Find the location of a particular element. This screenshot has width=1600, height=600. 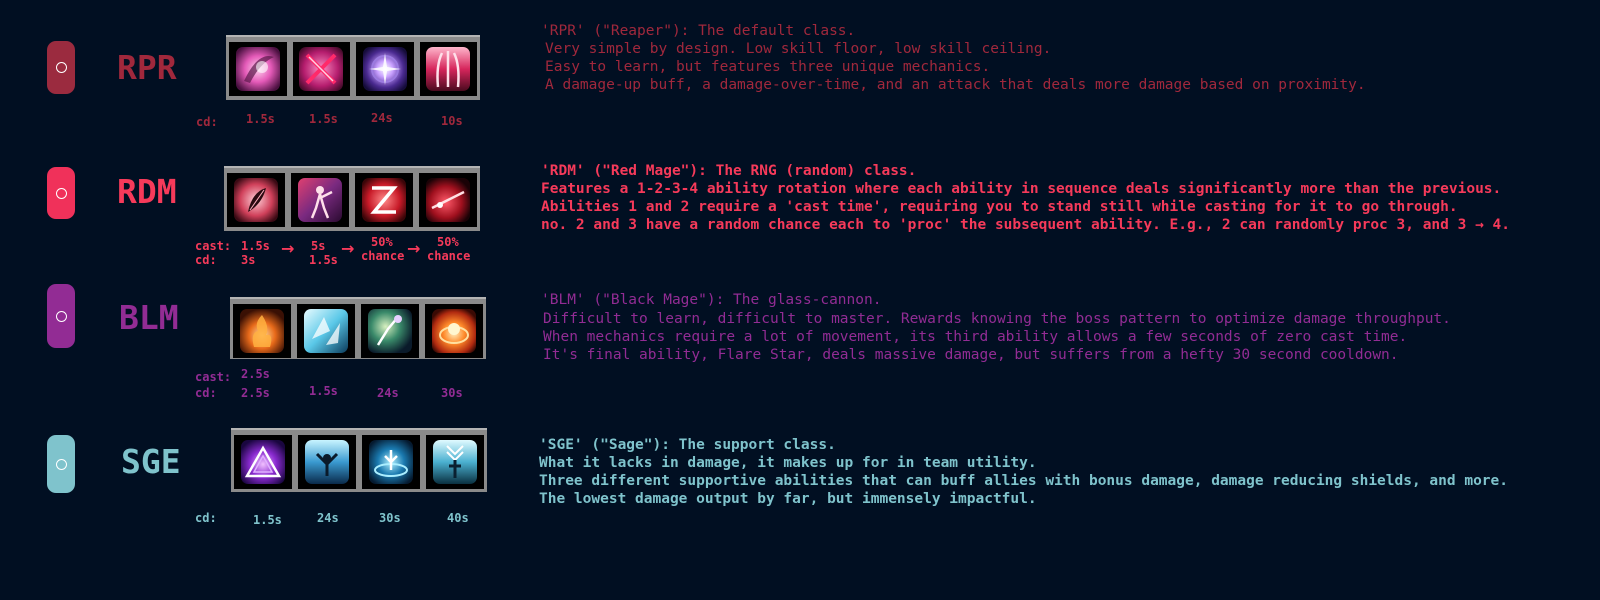

reaper-slash-icon is located at coordinates (257, 69).